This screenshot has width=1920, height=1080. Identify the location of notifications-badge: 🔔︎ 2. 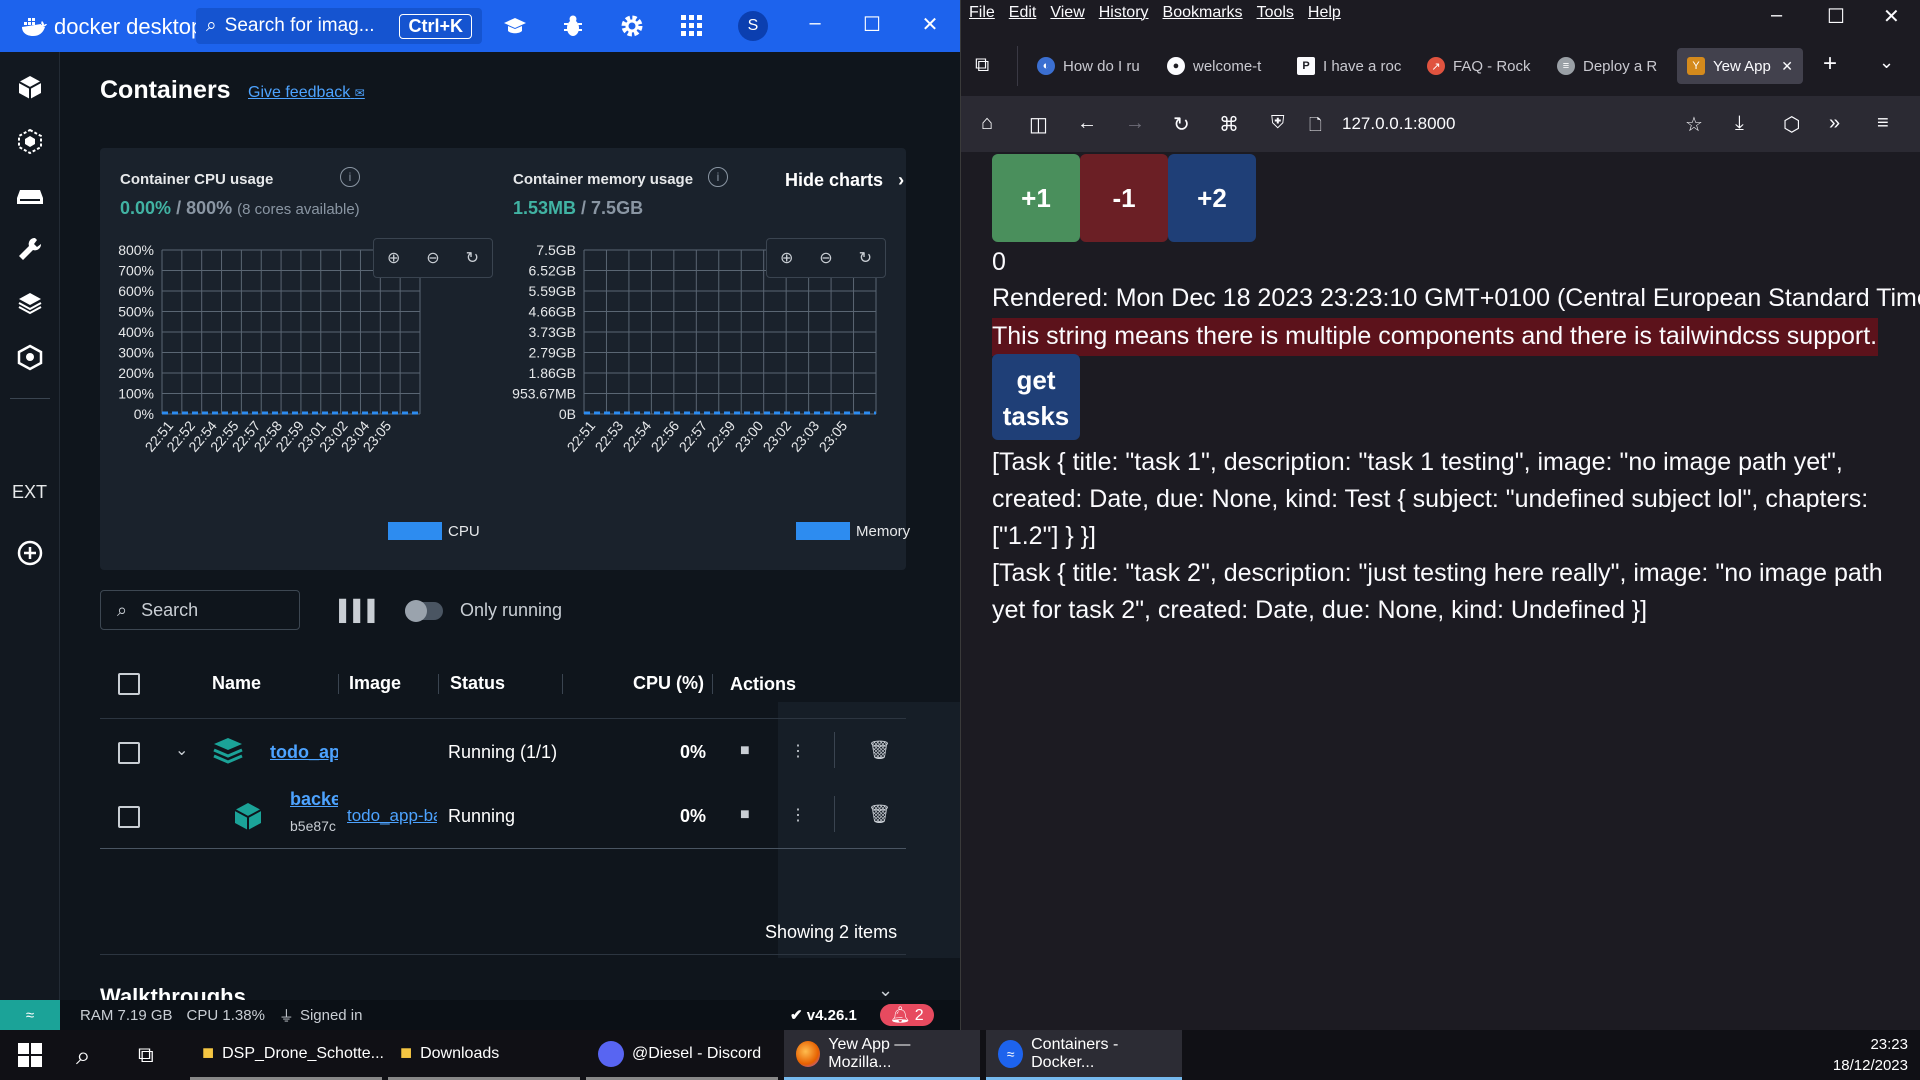
(907, 1015).